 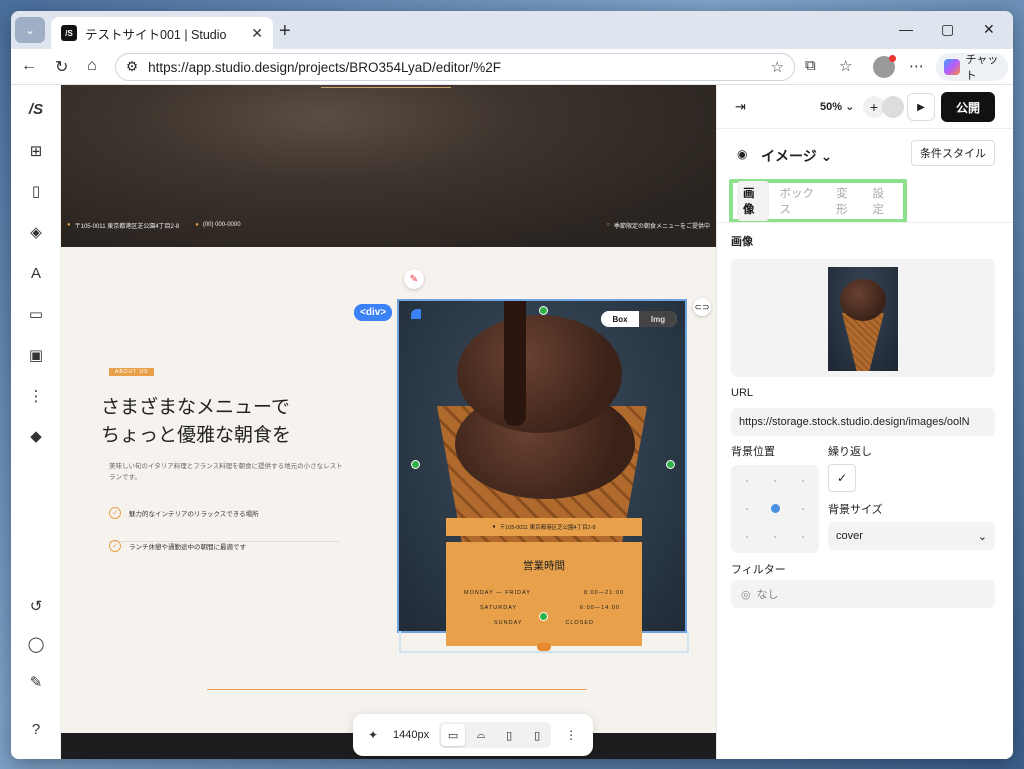 What do you see at coordinates (36, 436) in the screenshot?
I see `components-icon: ◆` at bounding box center [36, 436].